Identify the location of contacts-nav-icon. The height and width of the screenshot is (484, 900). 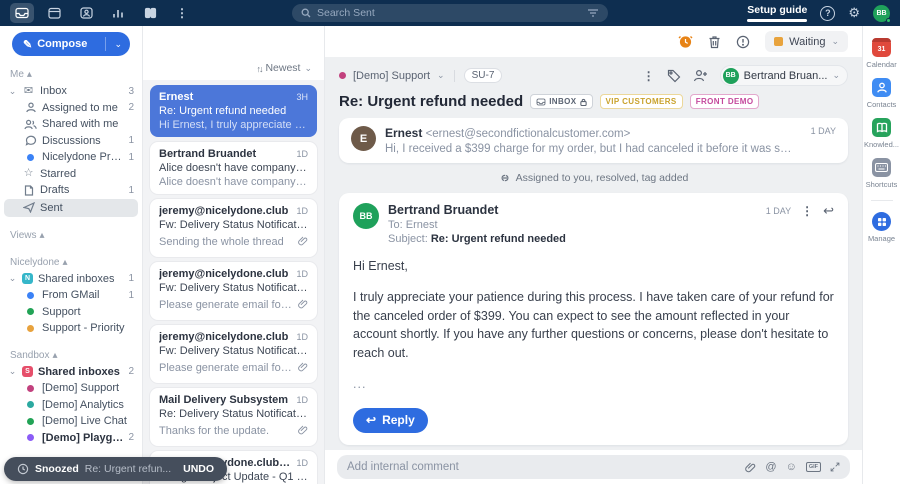
(86, 13).